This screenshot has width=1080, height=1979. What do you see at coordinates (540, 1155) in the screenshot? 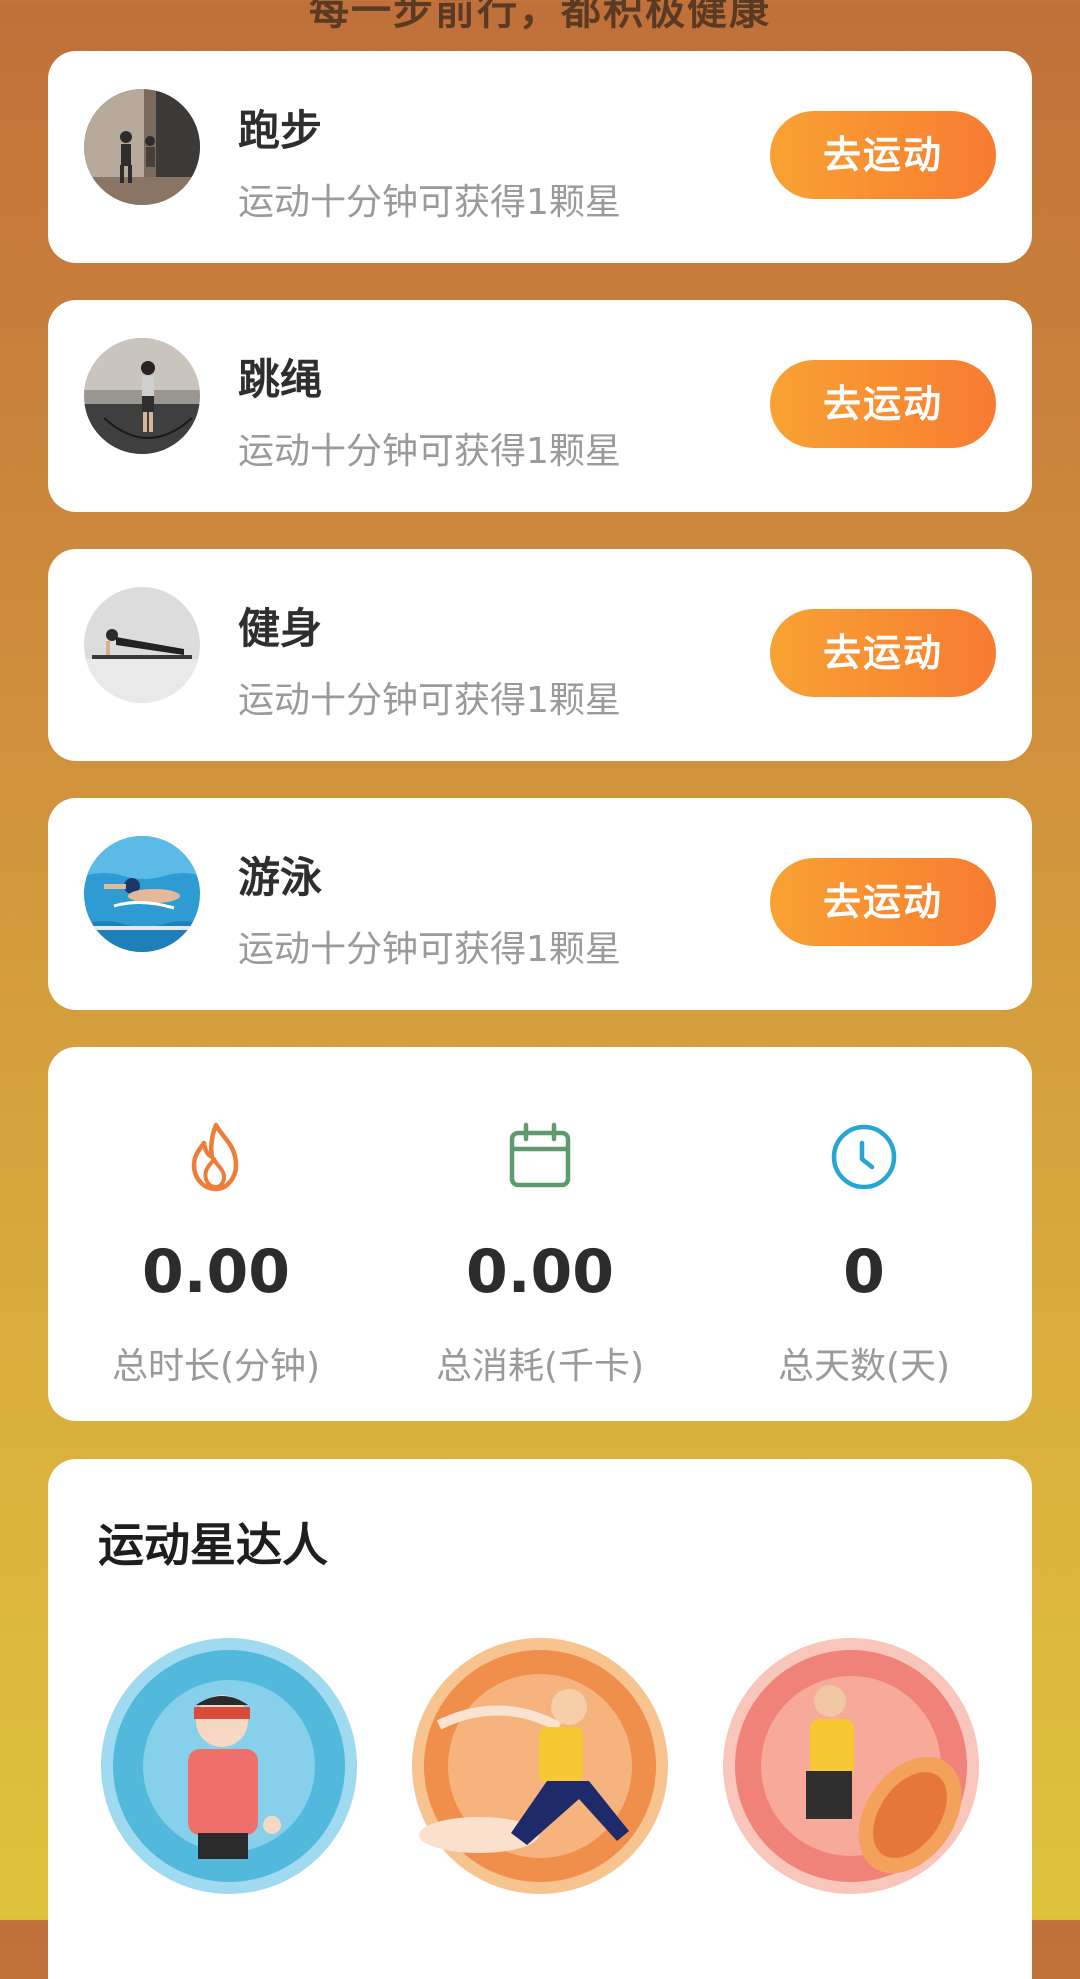
I see `calendar-icon` at bounding box center [540, 1155].